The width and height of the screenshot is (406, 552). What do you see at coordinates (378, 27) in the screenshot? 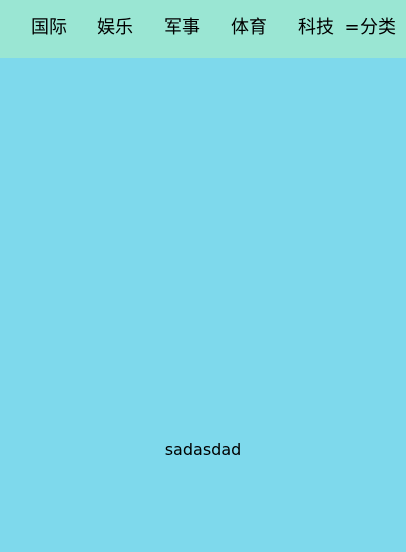
I see `category-label: 分类` at bounding box center [378, 27].